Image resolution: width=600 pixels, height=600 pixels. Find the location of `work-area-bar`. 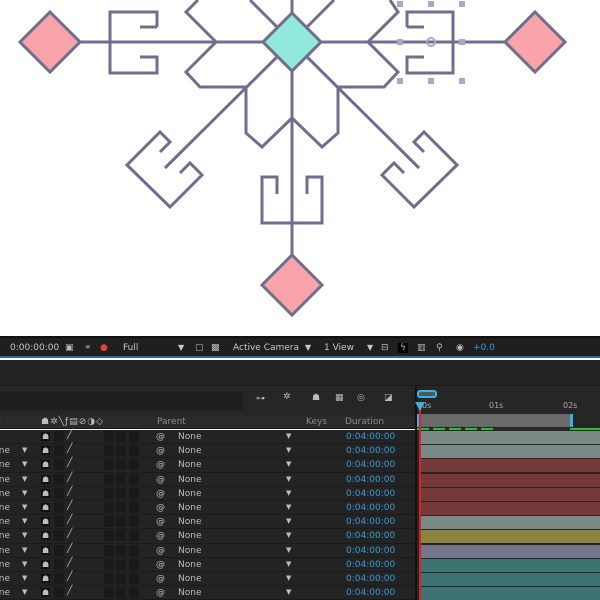

work-area-bar is located at coordinates (495, 420).